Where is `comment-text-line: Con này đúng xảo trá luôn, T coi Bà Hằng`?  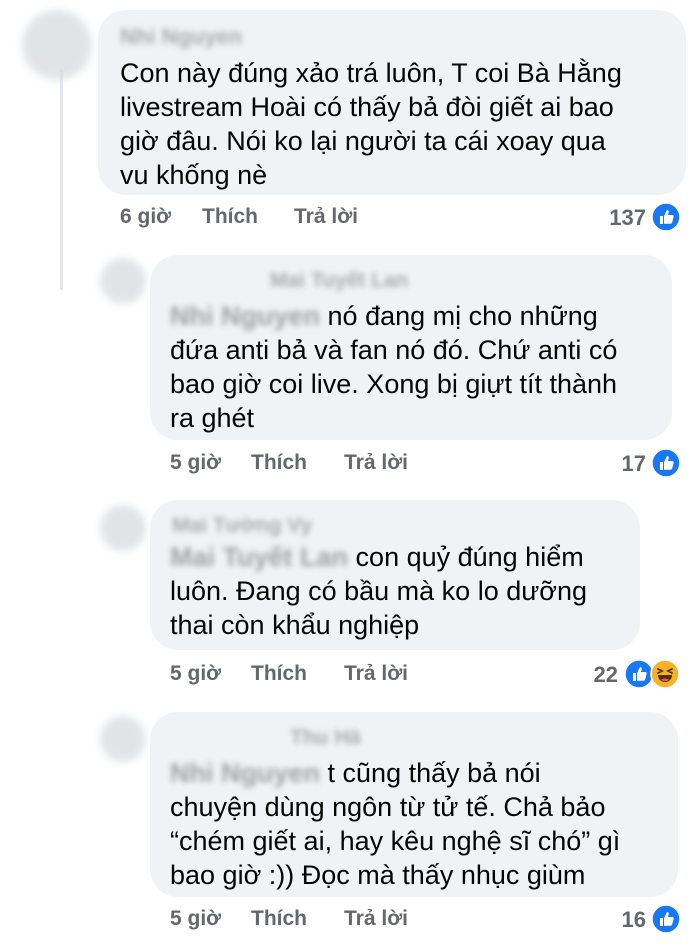
comment-text-line: Con này đúng xảo trá luôn, T coi Bà Hằng is located at coordinates (371, 73).